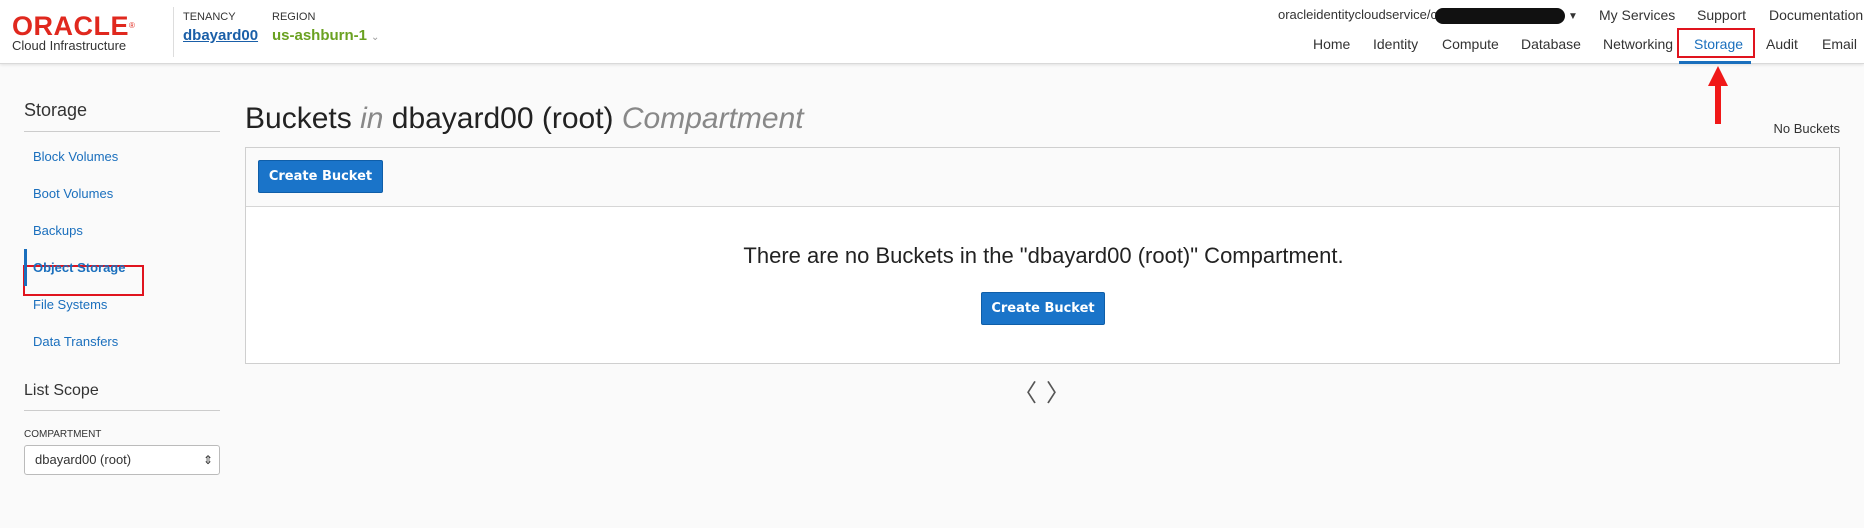 The width and height of the screenshot is (1864, 528). What do you see at coordinates (83, 459) in the screenshot?
I see `compartment-value: dbayard00 (root)` at bounding box center [83, 459].